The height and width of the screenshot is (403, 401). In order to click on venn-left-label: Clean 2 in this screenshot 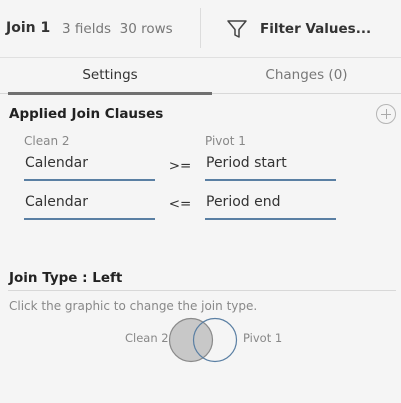, I will do `click(147, 338)`.